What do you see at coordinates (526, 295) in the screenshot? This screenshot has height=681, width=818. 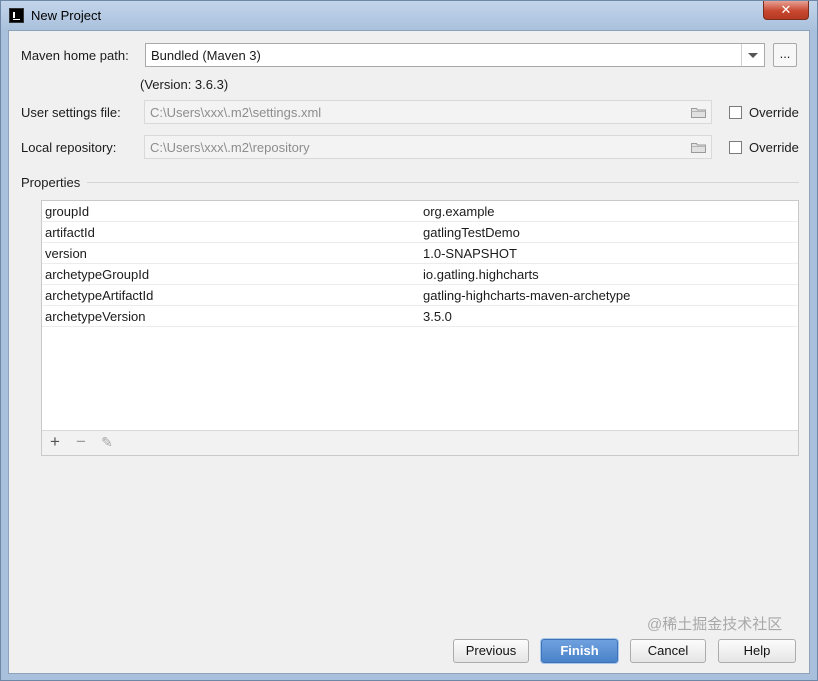 I see `property-value: gatling-highcharts-maven-archetype` at bounding box center [526, 295].